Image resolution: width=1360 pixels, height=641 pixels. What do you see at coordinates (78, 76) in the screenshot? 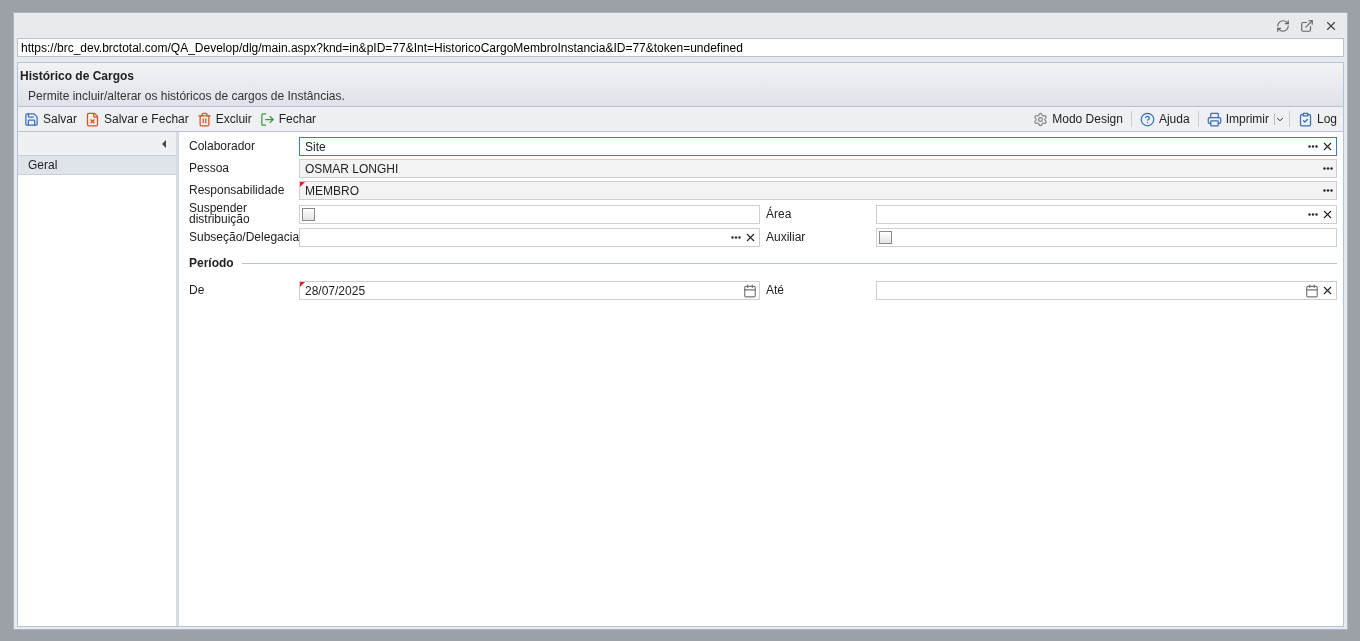
I see `header-title: Histórico de Cargos` at bounding box center [78, 76].